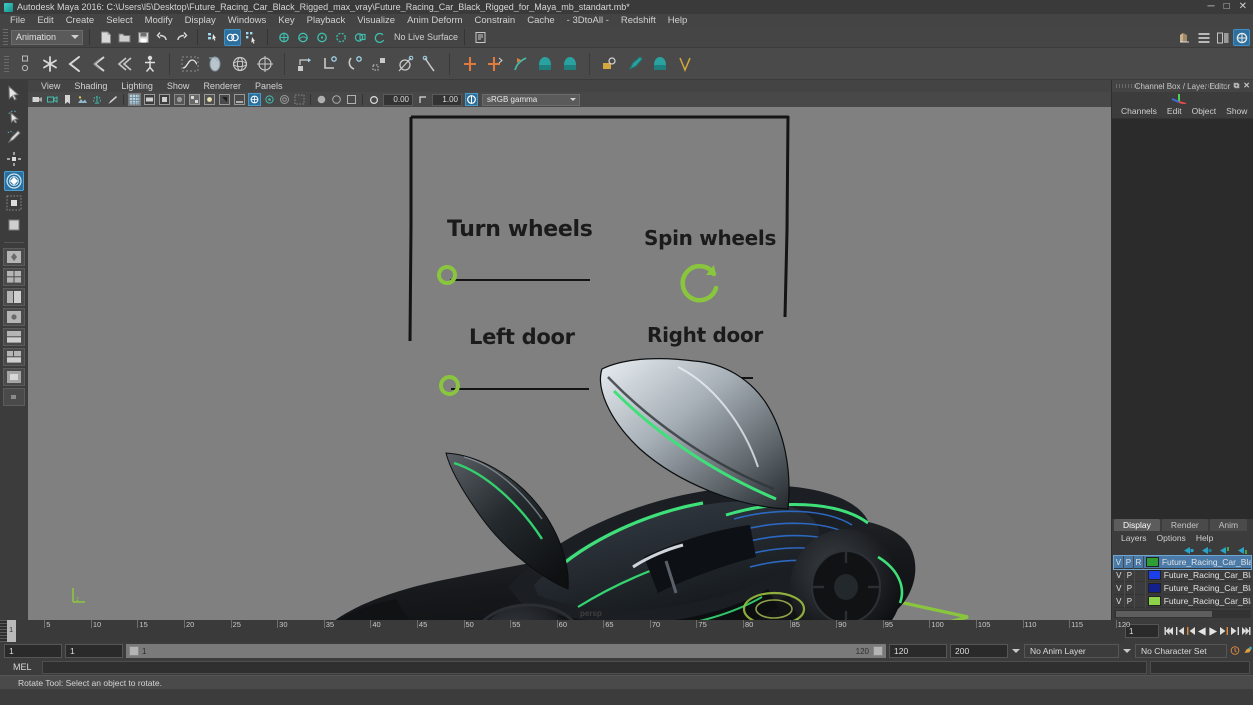 This screenshot has width=1253, height=705. I want to click on menu-anim-deform: Anim Deform, so click(434, 20).